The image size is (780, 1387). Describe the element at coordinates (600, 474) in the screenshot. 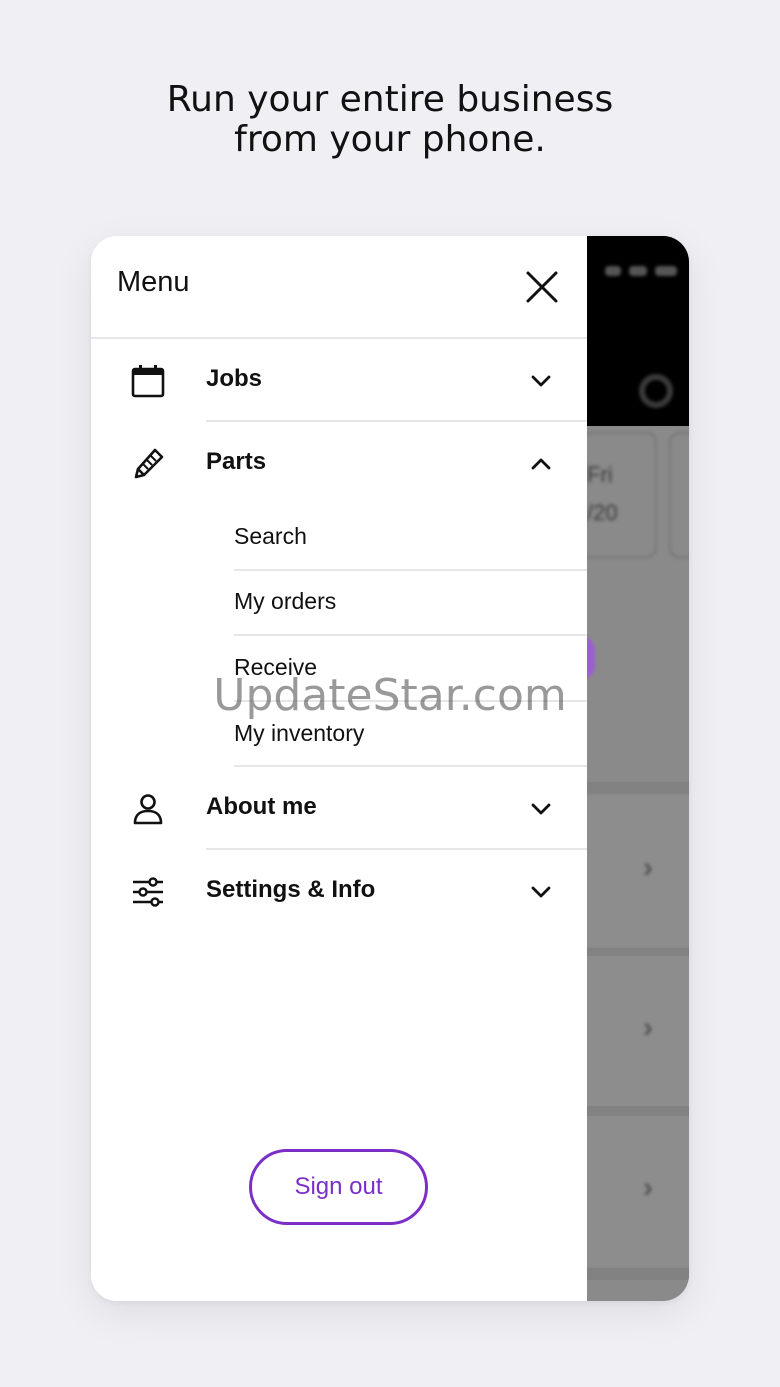

I see `background-day-label: Fri` at that location.